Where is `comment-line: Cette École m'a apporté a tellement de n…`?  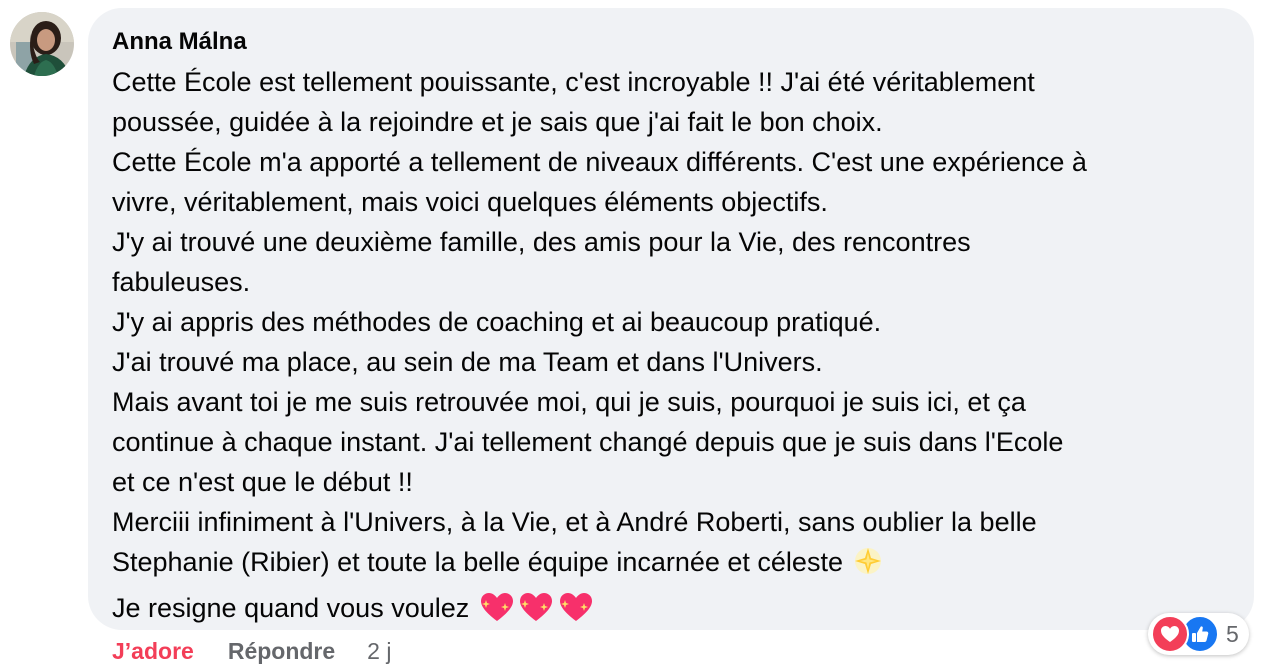 comment-line: Cette École m'a apporté a tellement de n… is located at coordinates (599, 162).